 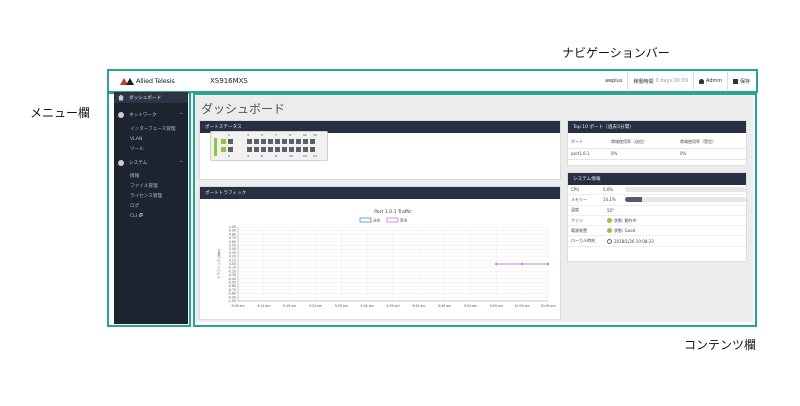 What do you see at coordinates (305, 156) in the screenshot?
I see `port-label: 12` at bounding box center [305, 156].